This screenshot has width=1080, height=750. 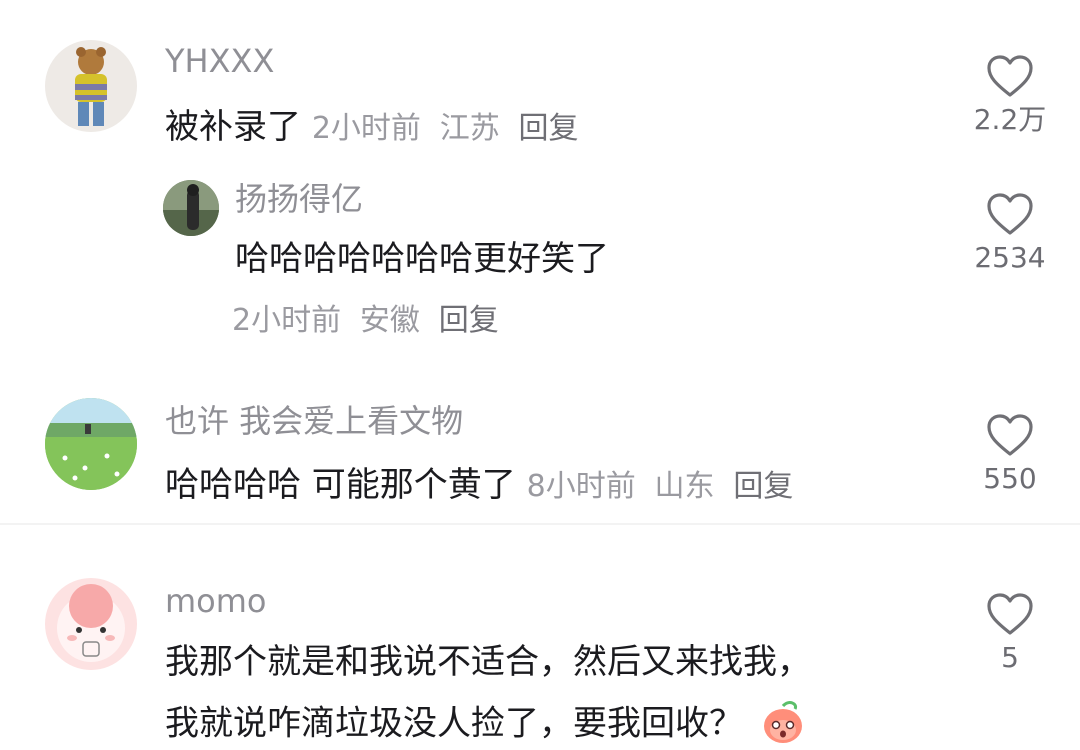 I want to click on comment-text: 被补录了 2小时前 江苏 回复, so click(x=372, y=127).